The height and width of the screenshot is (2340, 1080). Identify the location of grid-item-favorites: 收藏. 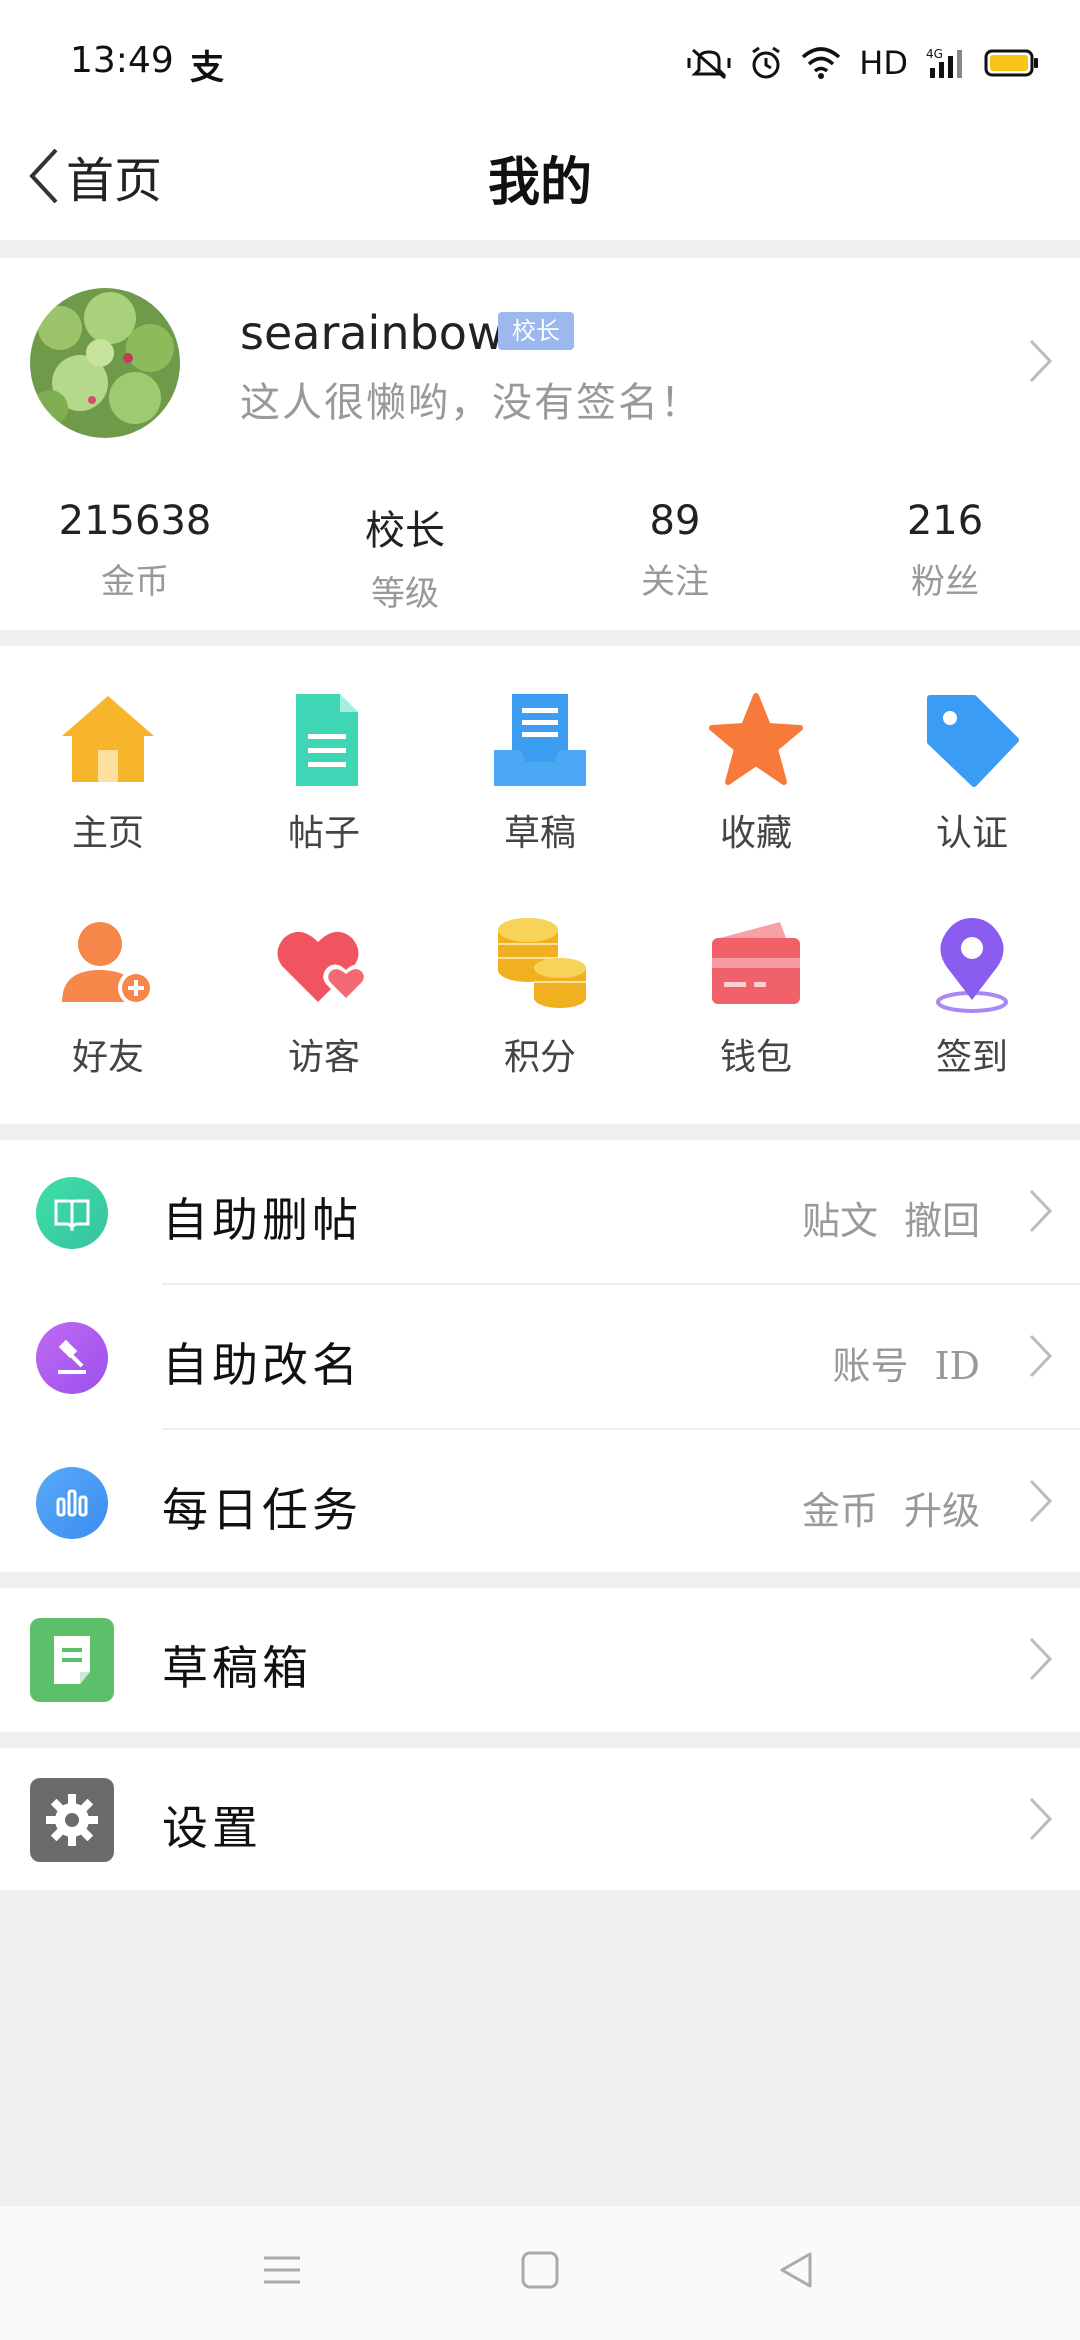
(756, 750).